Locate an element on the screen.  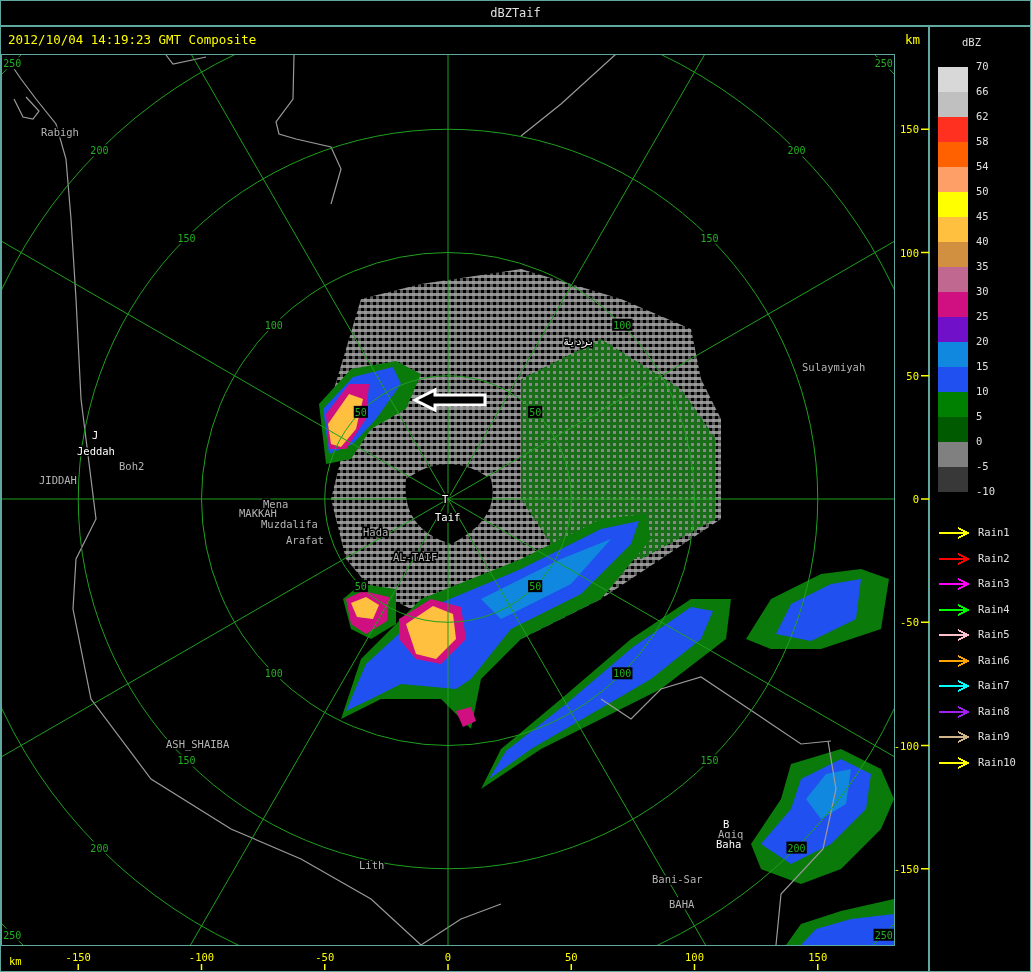
legend-label: Rain8 is located at coordinates (994, 711).